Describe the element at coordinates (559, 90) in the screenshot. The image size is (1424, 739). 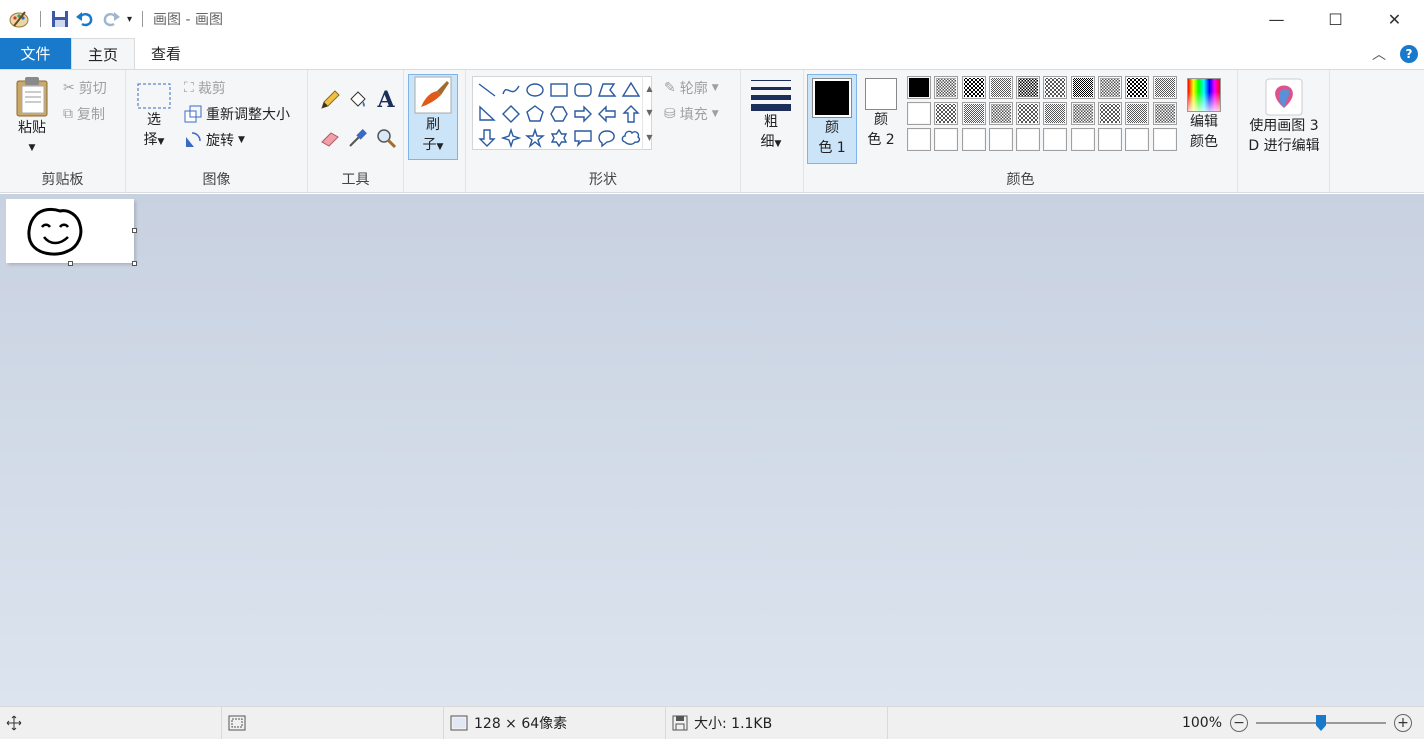
I see `rectangle-shape-icon` at that location.